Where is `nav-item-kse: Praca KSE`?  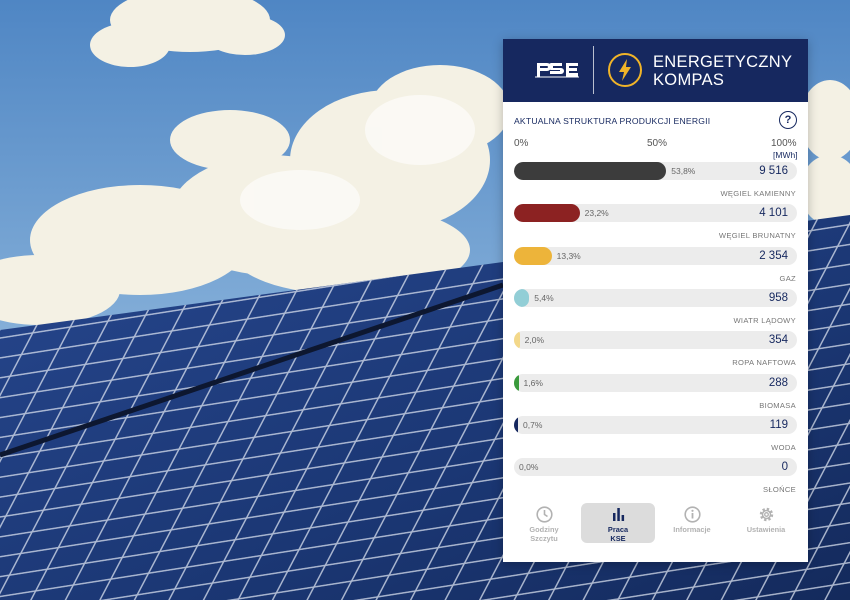 nav-item-kse: Praca KSE is located at coordinates (618, 523).